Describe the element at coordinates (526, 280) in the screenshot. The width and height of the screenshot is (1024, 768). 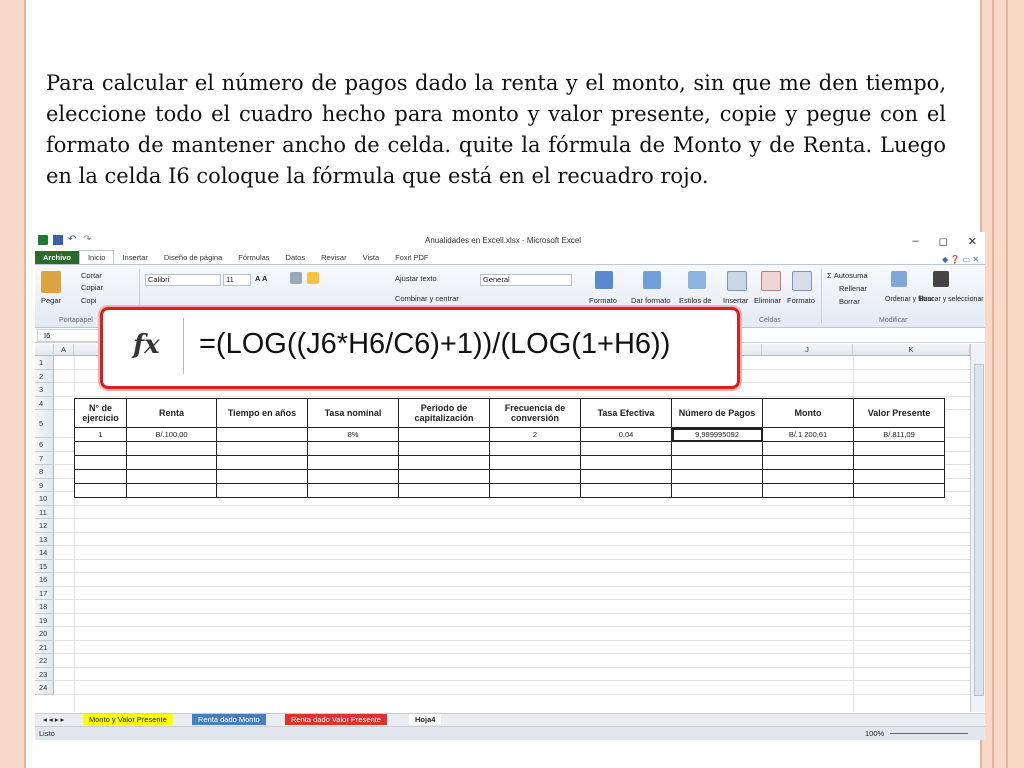
I see `number-format-select: General` at that location.